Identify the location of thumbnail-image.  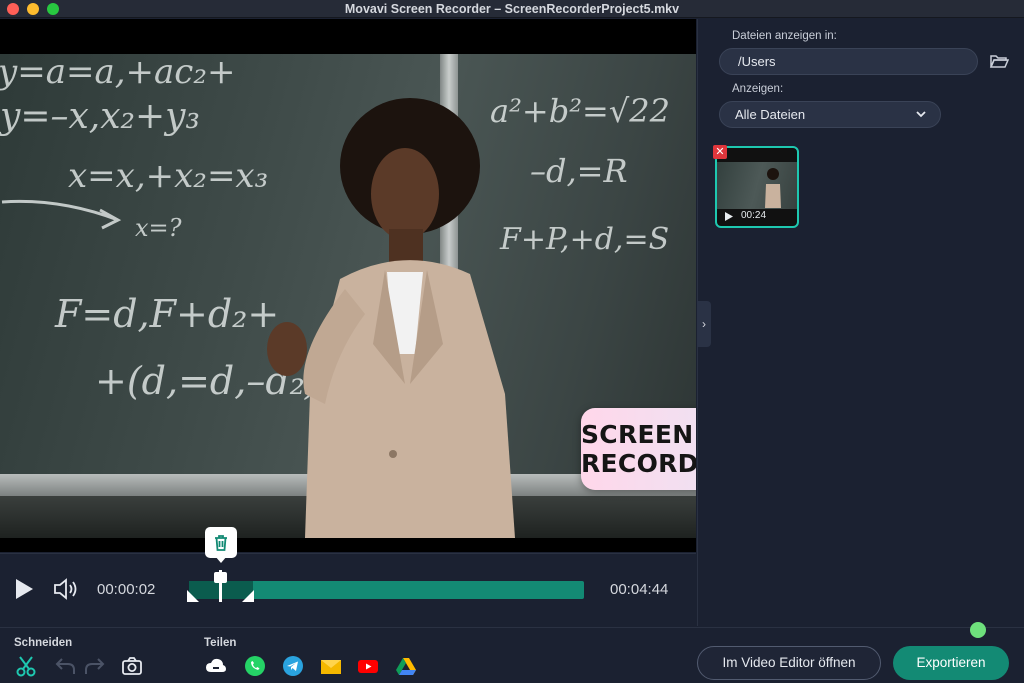
(757, 185).